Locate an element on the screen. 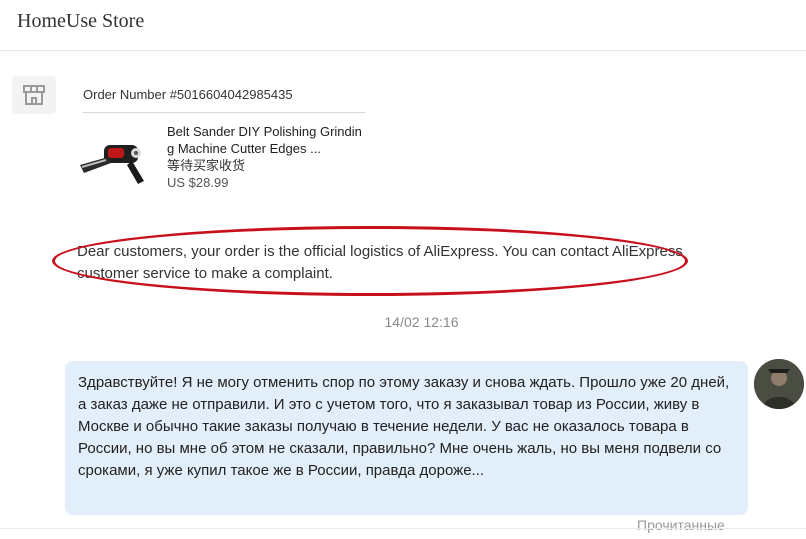 This screenshot has height=539, width=806. avatar is located at coordinates (779, 384).